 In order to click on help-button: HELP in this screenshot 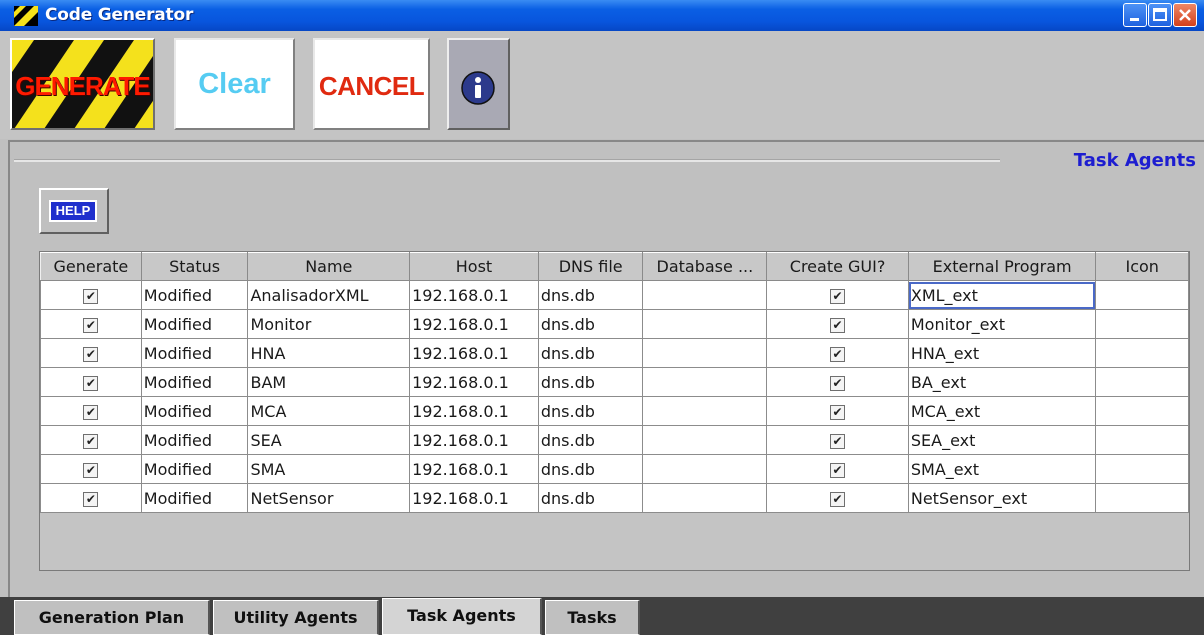, I will do `click(74, 211)`.